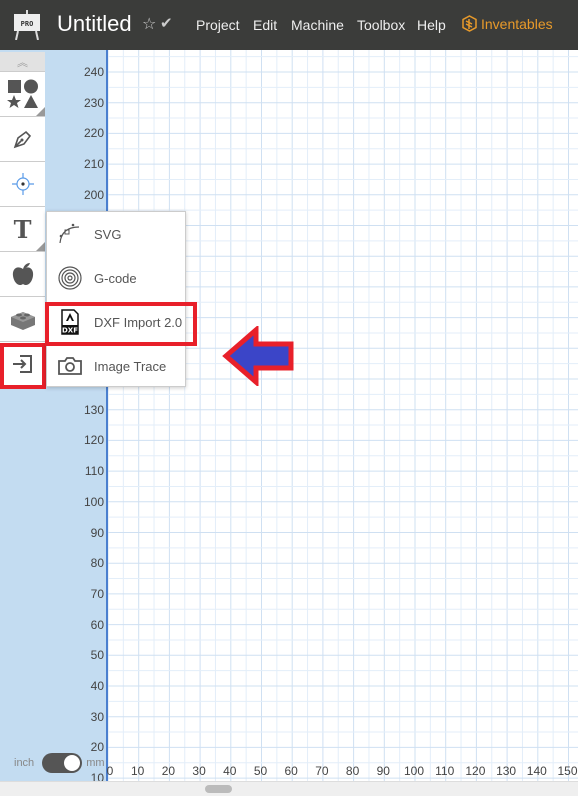 This screenshot has width=578, height=796. Describe the element at coordinates (97, 686) in the screenshot. I see `y-tick-label: 40` at that location.